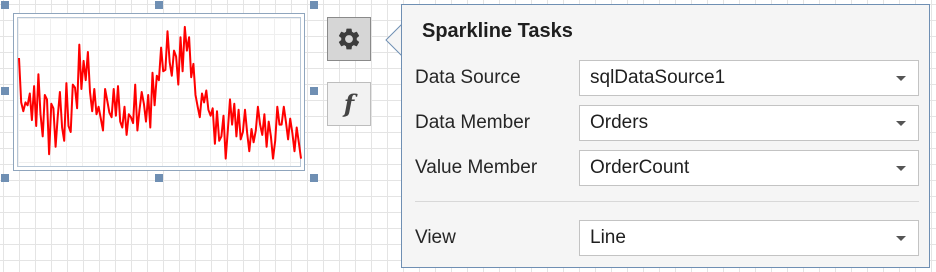  I want to click on tasks-button, so click(349, 39).